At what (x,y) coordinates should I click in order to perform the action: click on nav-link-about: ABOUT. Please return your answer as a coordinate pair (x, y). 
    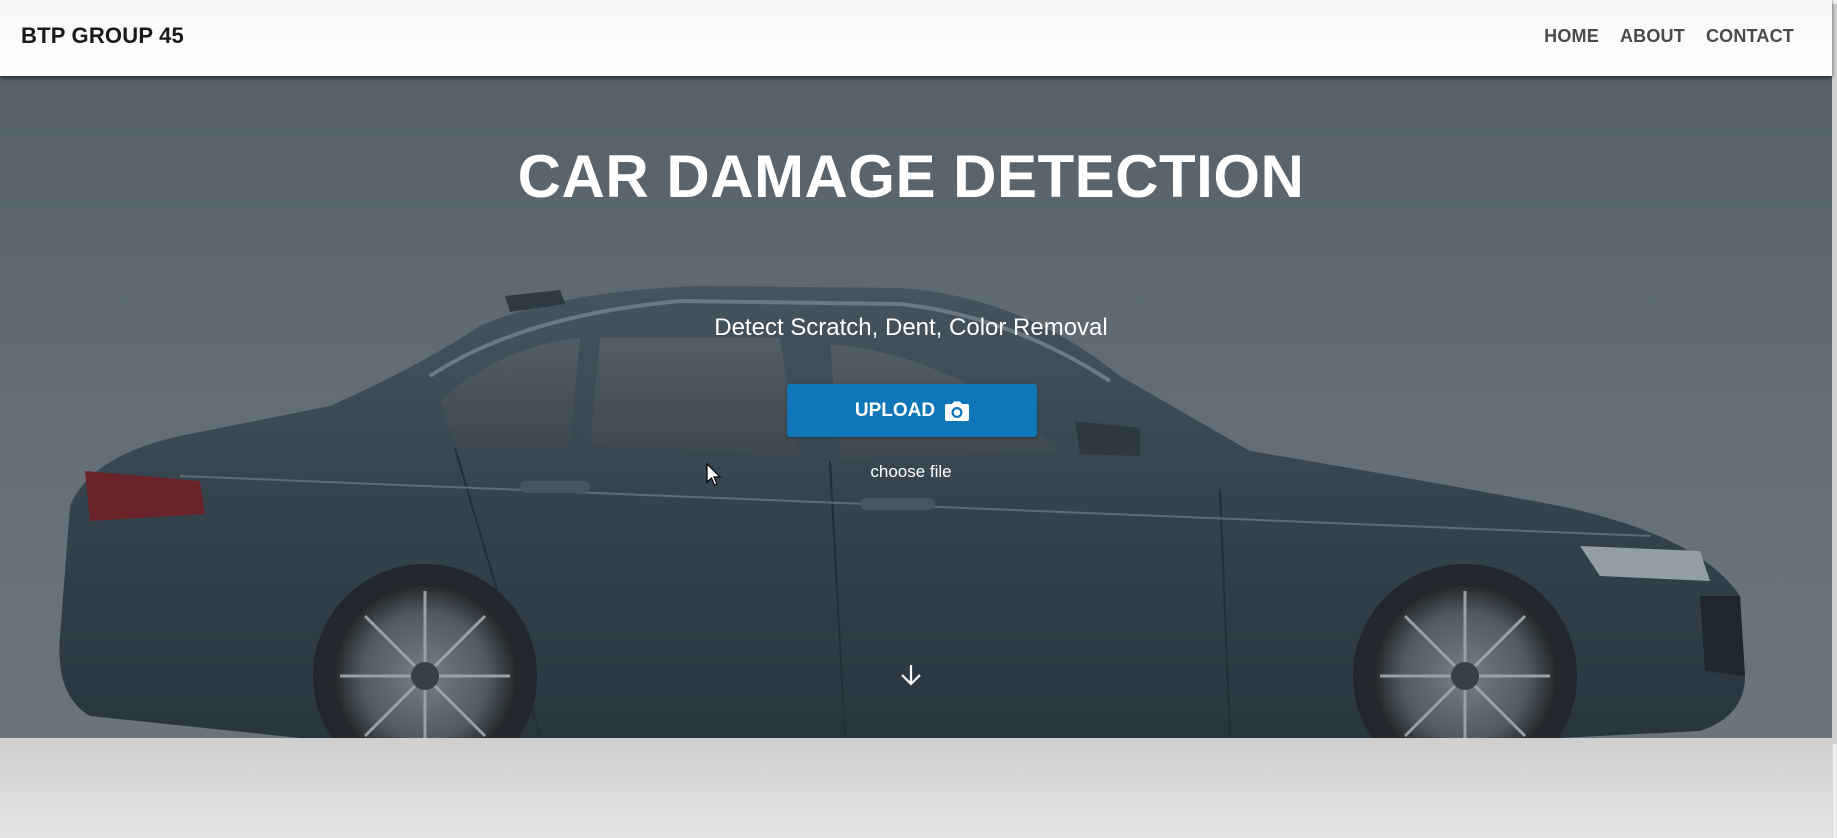
    Looking at the image, I should click on (1652, 36).